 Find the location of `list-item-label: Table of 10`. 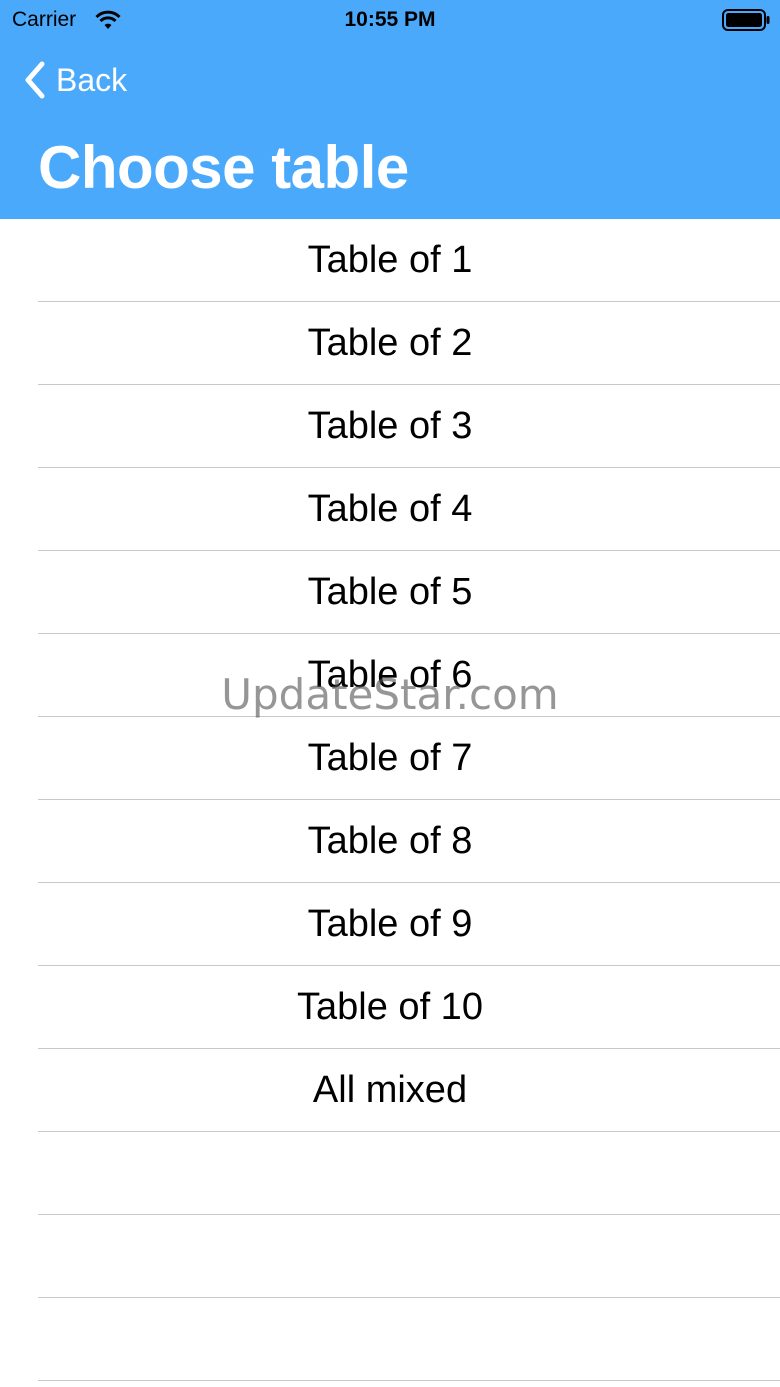

list-item-label: Table of 10 is located at coordinates (390, 1007).